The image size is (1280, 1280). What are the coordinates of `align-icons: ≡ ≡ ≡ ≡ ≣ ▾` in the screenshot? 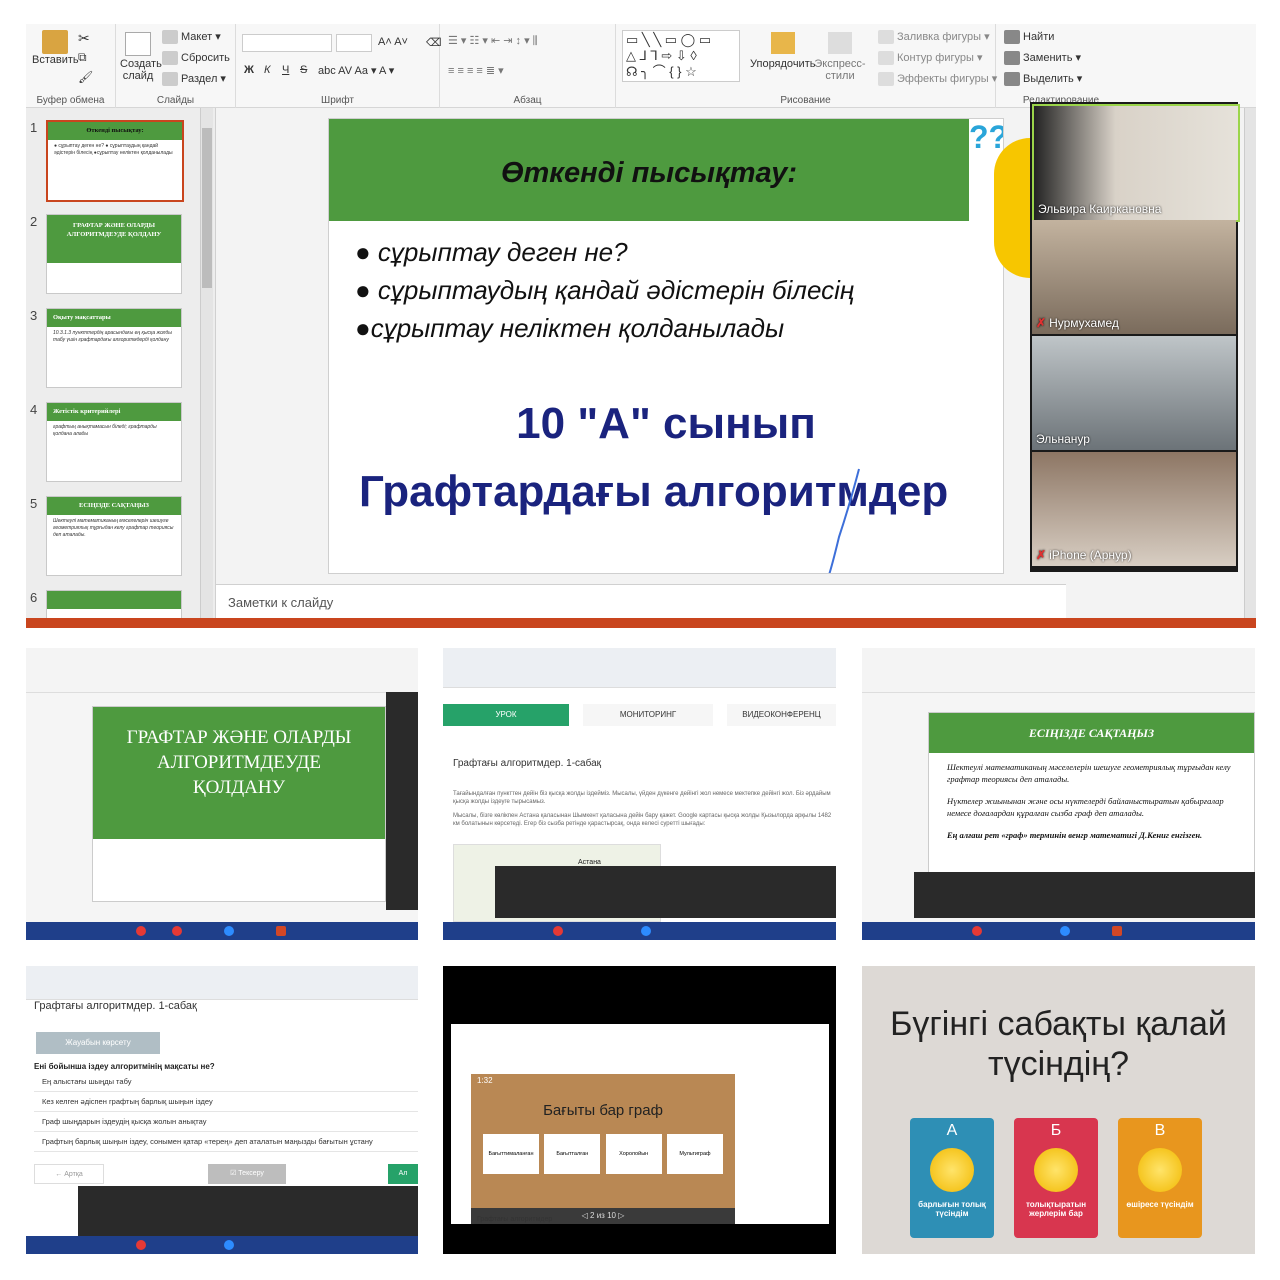 It's located at (476, 70).